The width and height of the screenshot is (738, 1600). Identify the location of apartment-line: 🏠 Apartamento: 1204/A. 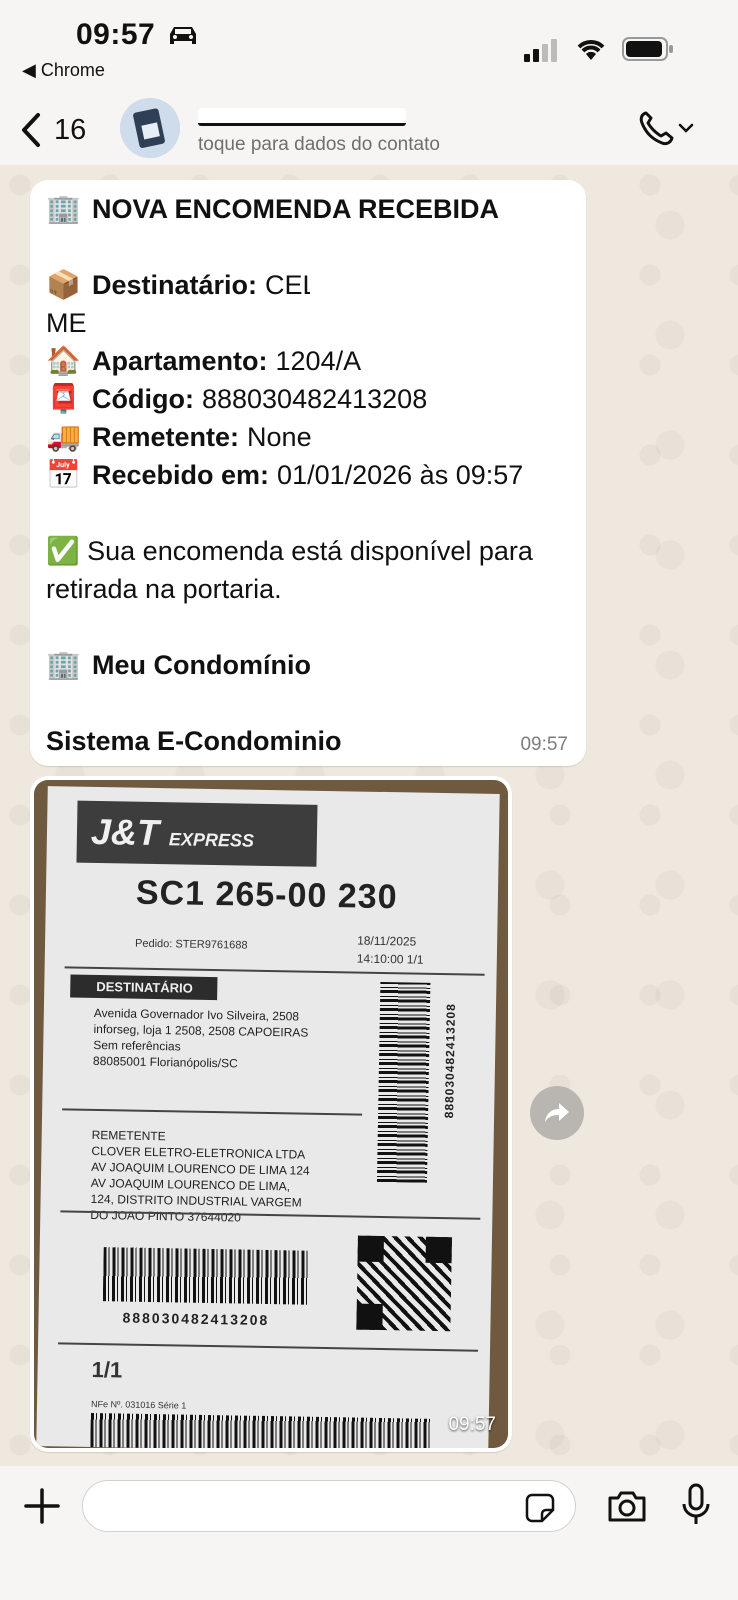
(308, 361).